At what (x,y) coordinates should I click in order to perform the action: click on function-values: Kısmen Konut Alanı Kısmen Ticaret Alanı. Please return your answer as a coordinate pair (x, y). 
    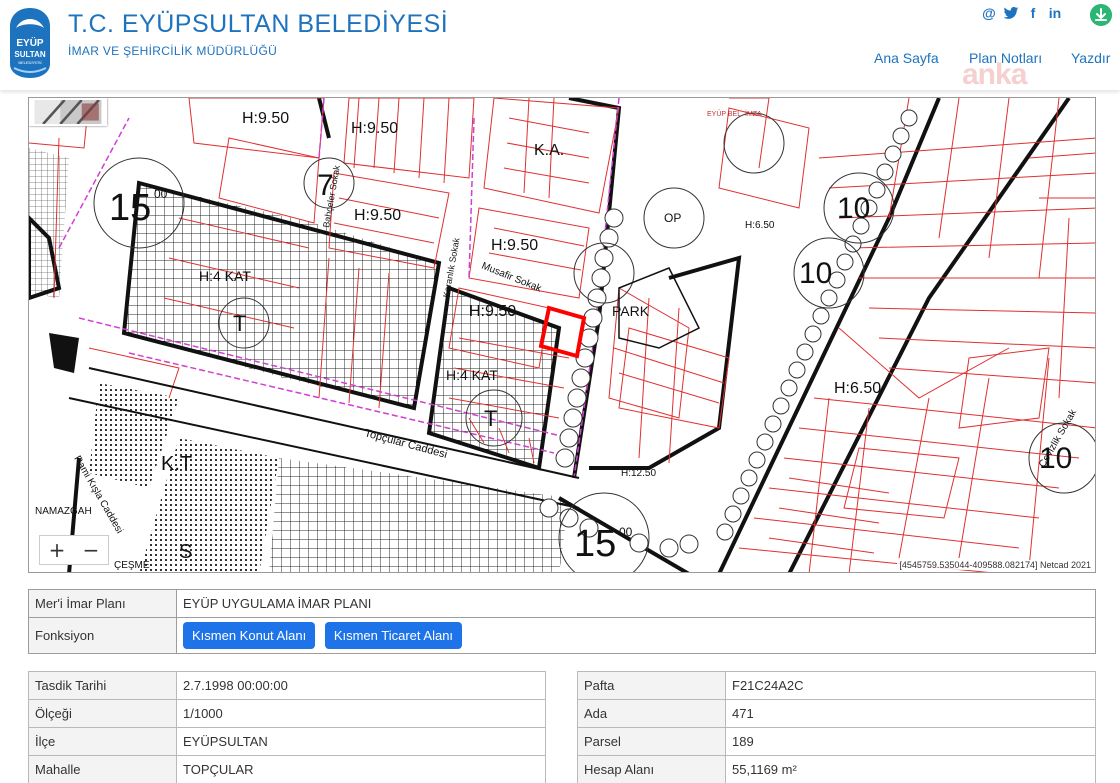
    Looking at the image, I should click on (636, 635).